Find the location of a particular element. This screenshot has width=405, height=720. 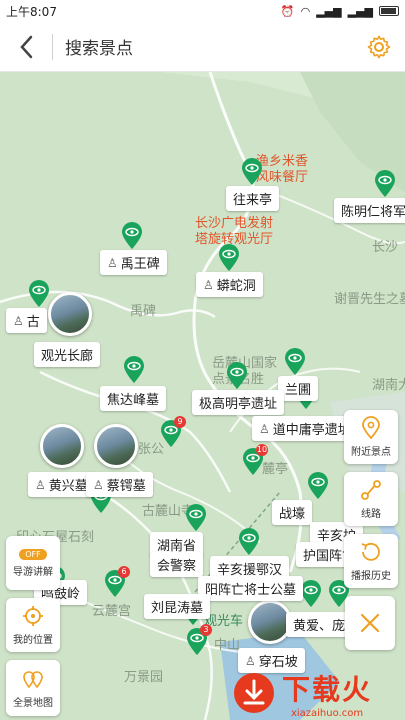

download-fire-logo is located at coordinates (254, 693).